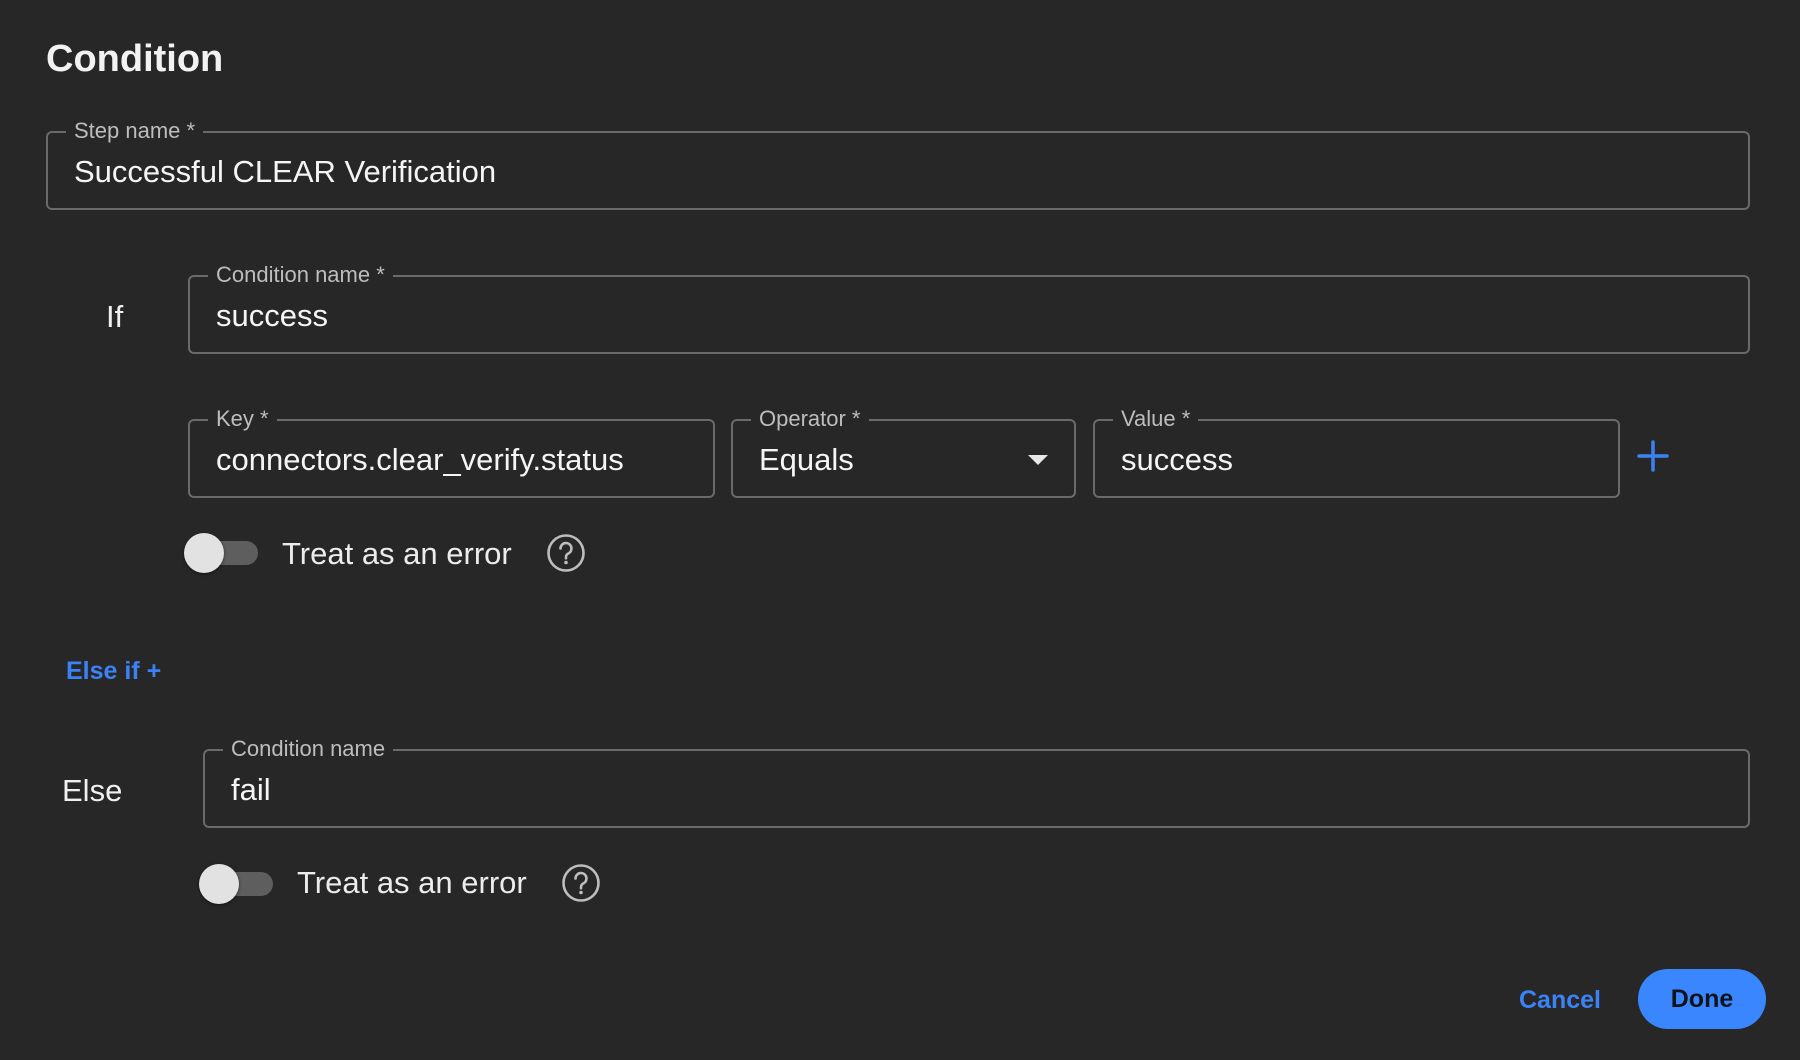  Describe the element at coordinates (806, 459) in the screenshot. I see `operator-value: Equals` at that location.